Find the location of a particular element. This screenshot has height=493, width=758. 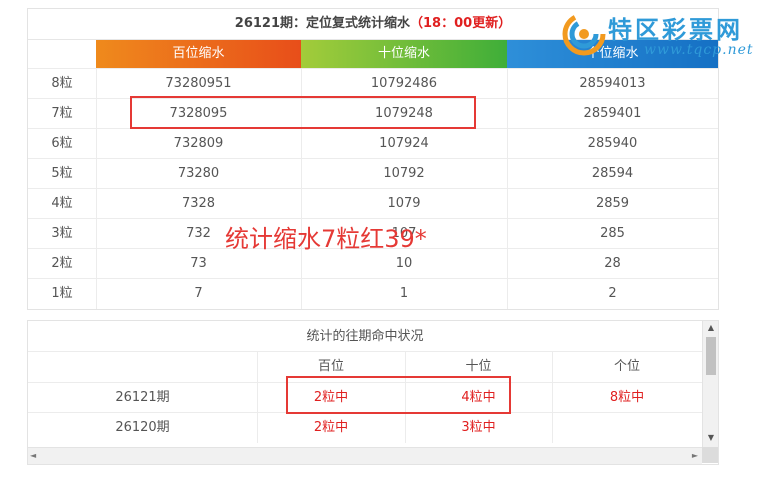

table-row: 6粒 732809 107924 285940 is located at coordinates (373, 143).